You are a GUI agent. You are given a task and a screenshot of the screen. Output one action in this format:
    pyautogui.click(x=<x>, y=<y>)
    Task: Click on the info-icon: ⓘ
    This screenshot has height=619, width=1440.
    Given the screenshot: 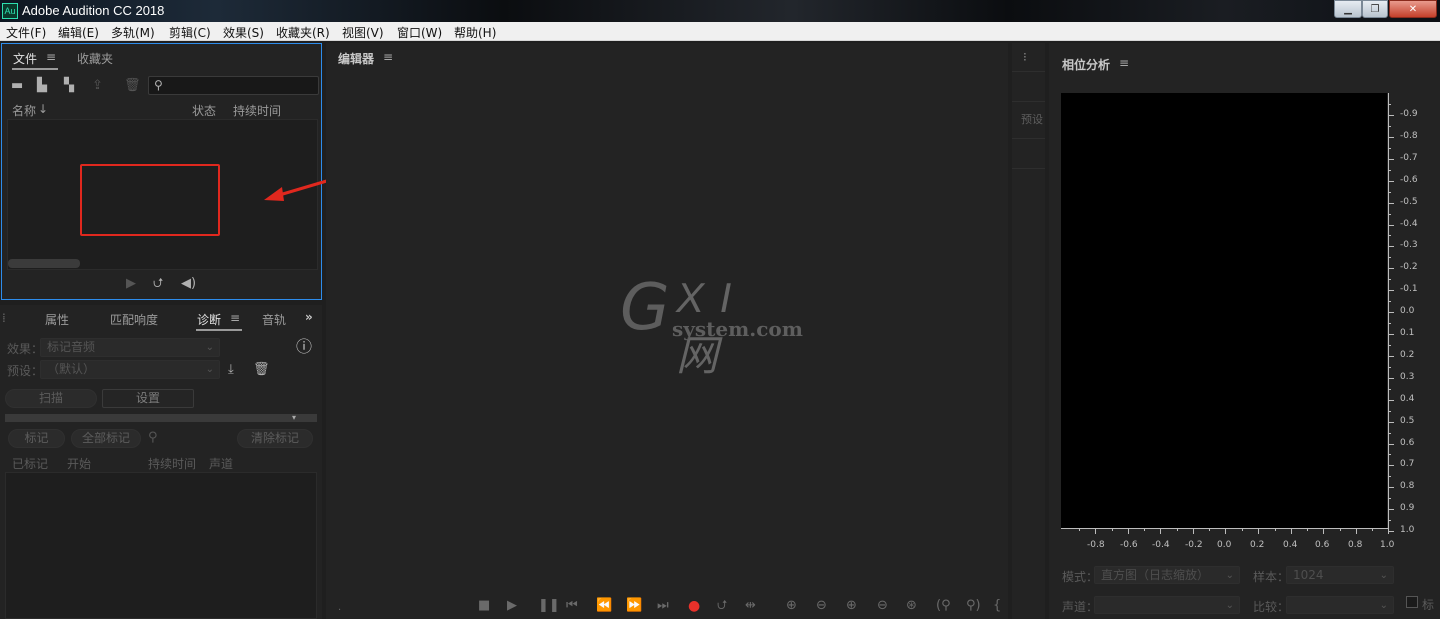 What is the action you would take?
    pyautogui.click(x=304, y=347)
    